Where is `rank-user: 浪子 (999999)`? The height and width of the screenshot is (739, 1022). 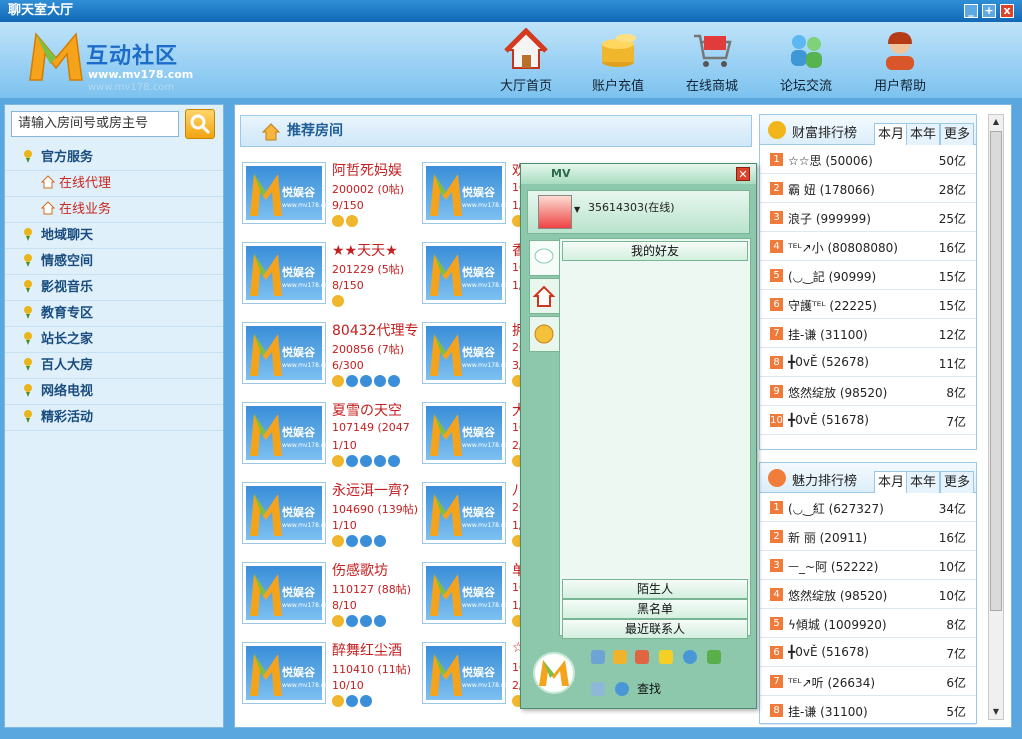
rank-user: 浪子 (999999) is located at coordinates (829, 218).